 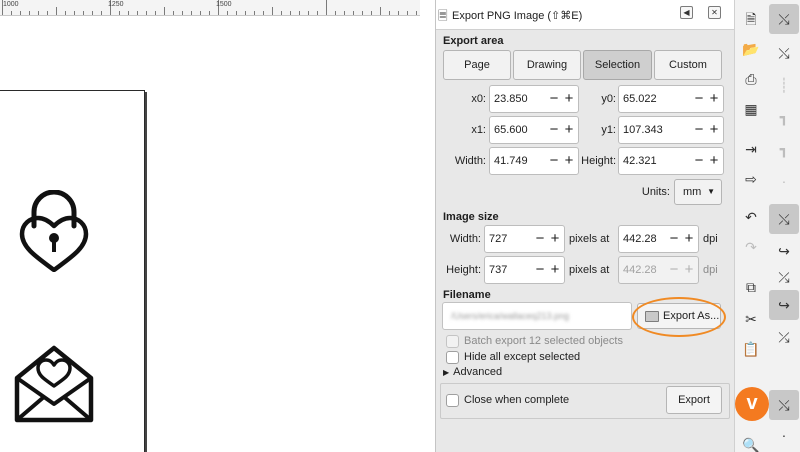 What do you see at coordinates (694, 400) in the screenshot?
I see `export-button: Export` at bounding box center [694, 400].